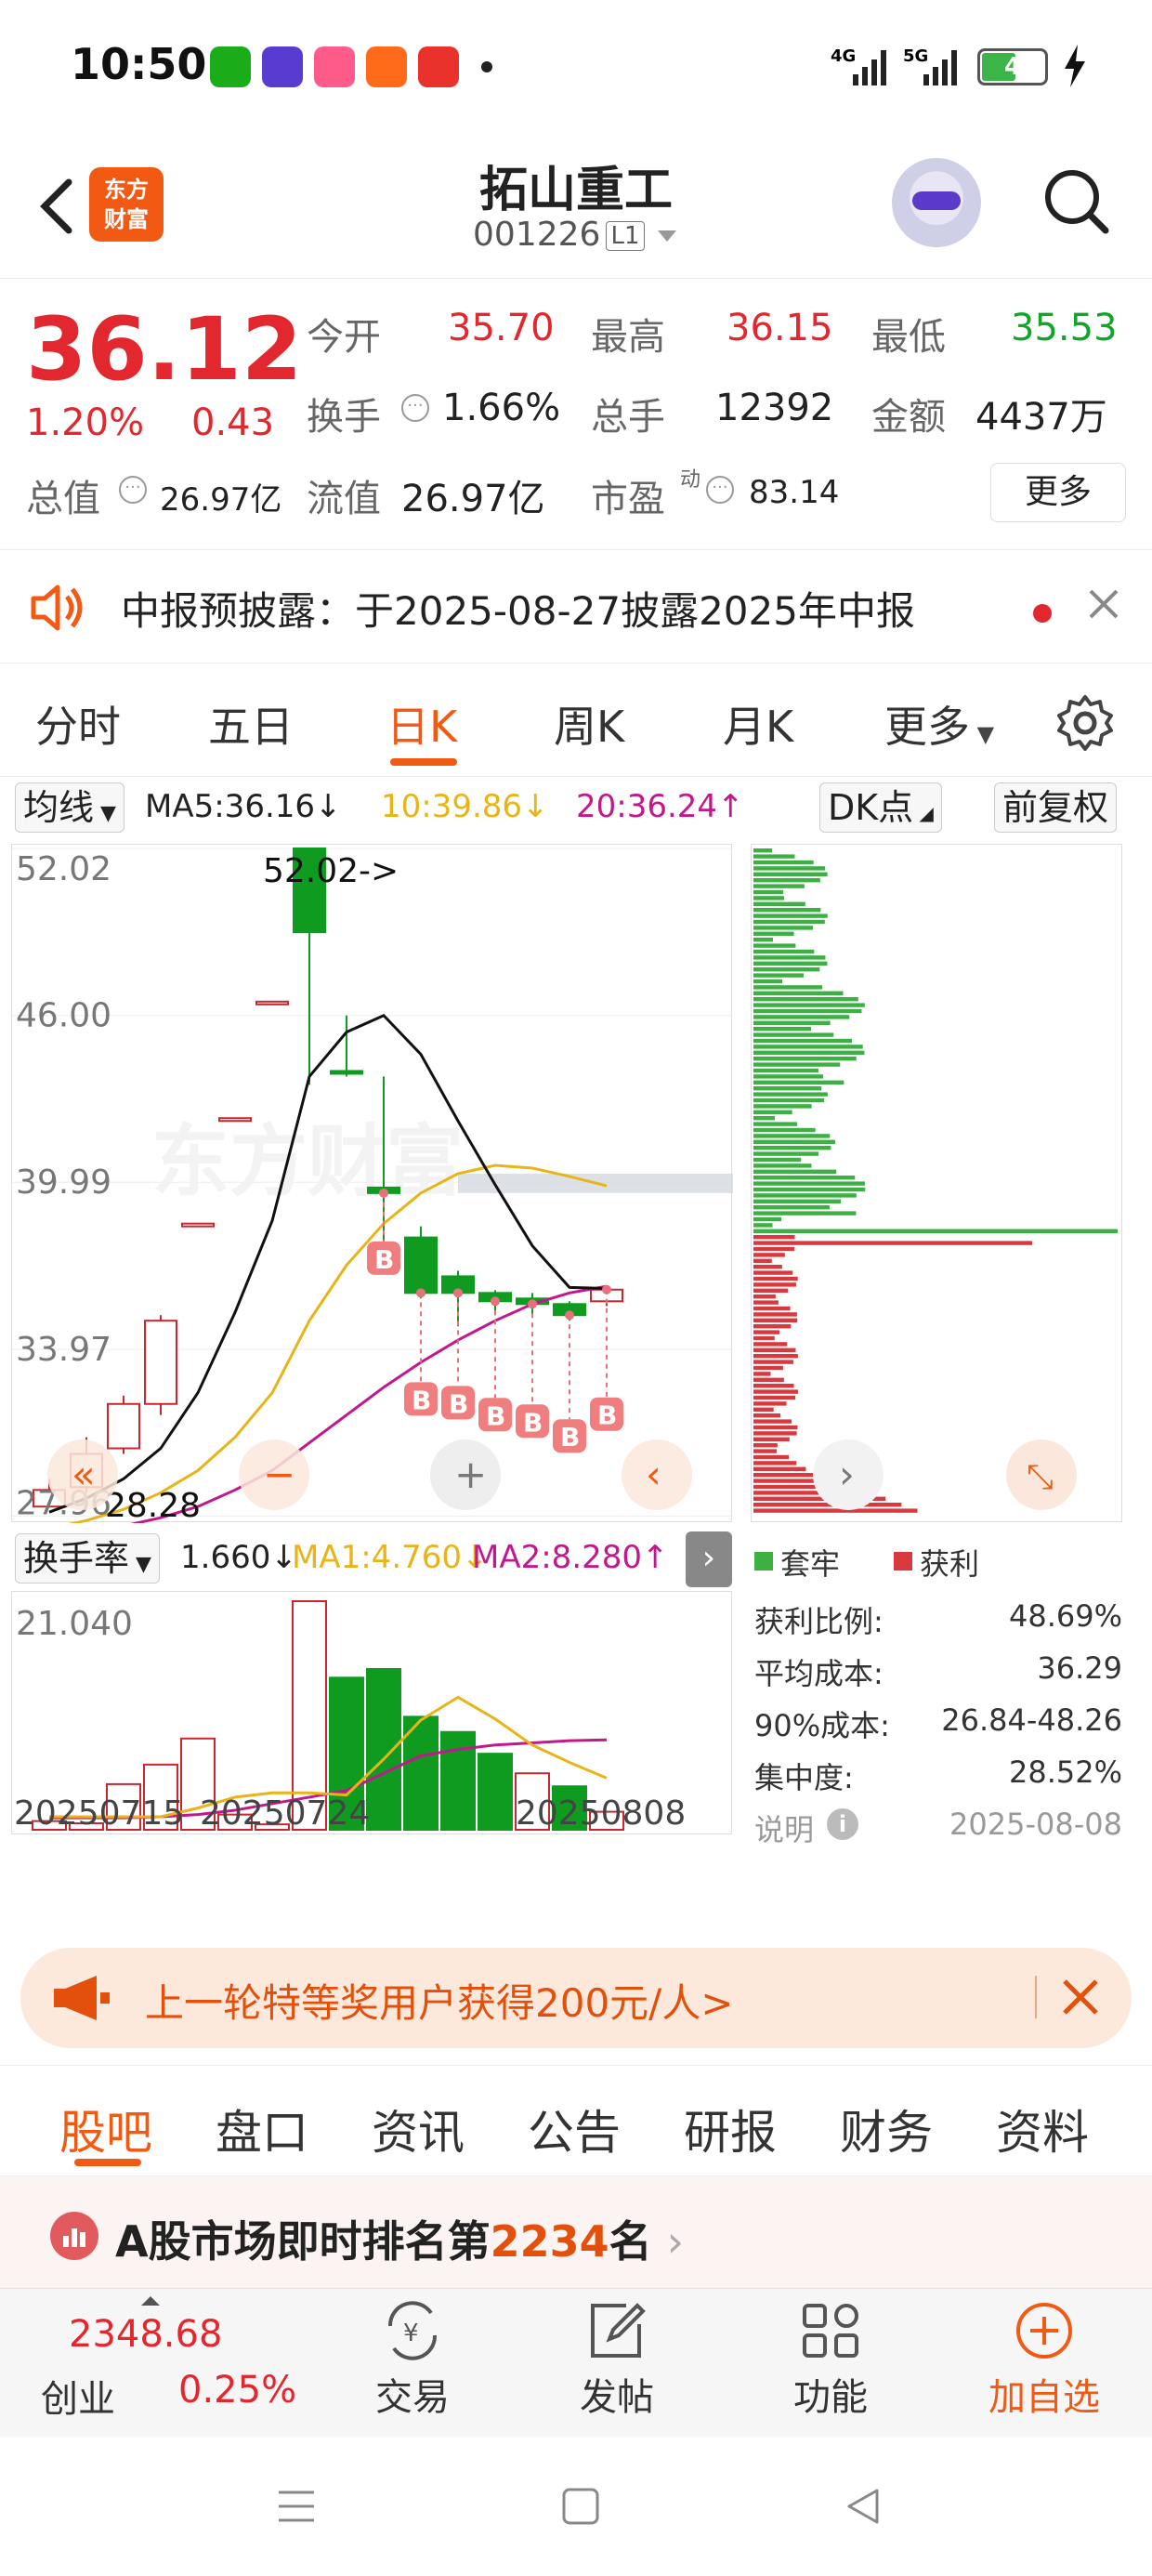  What do you see at coordinates (784, 1828) in the screenshot?
I see `note-label: 说明` at bounding box center [784, 1828].